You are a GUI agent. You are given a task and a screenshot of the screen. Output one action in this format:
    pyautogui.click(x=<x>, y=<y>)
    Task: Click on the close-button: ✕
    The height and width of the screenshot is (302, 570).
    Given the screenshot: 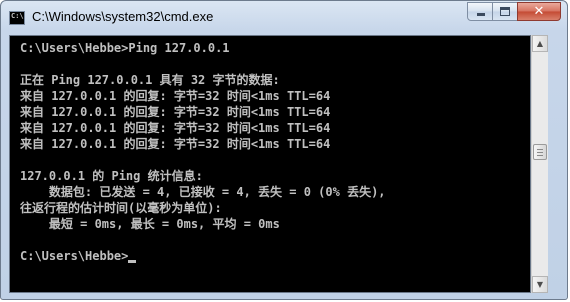 What is the action you would take?
    pyautogui.click(x=539, y=11)
    